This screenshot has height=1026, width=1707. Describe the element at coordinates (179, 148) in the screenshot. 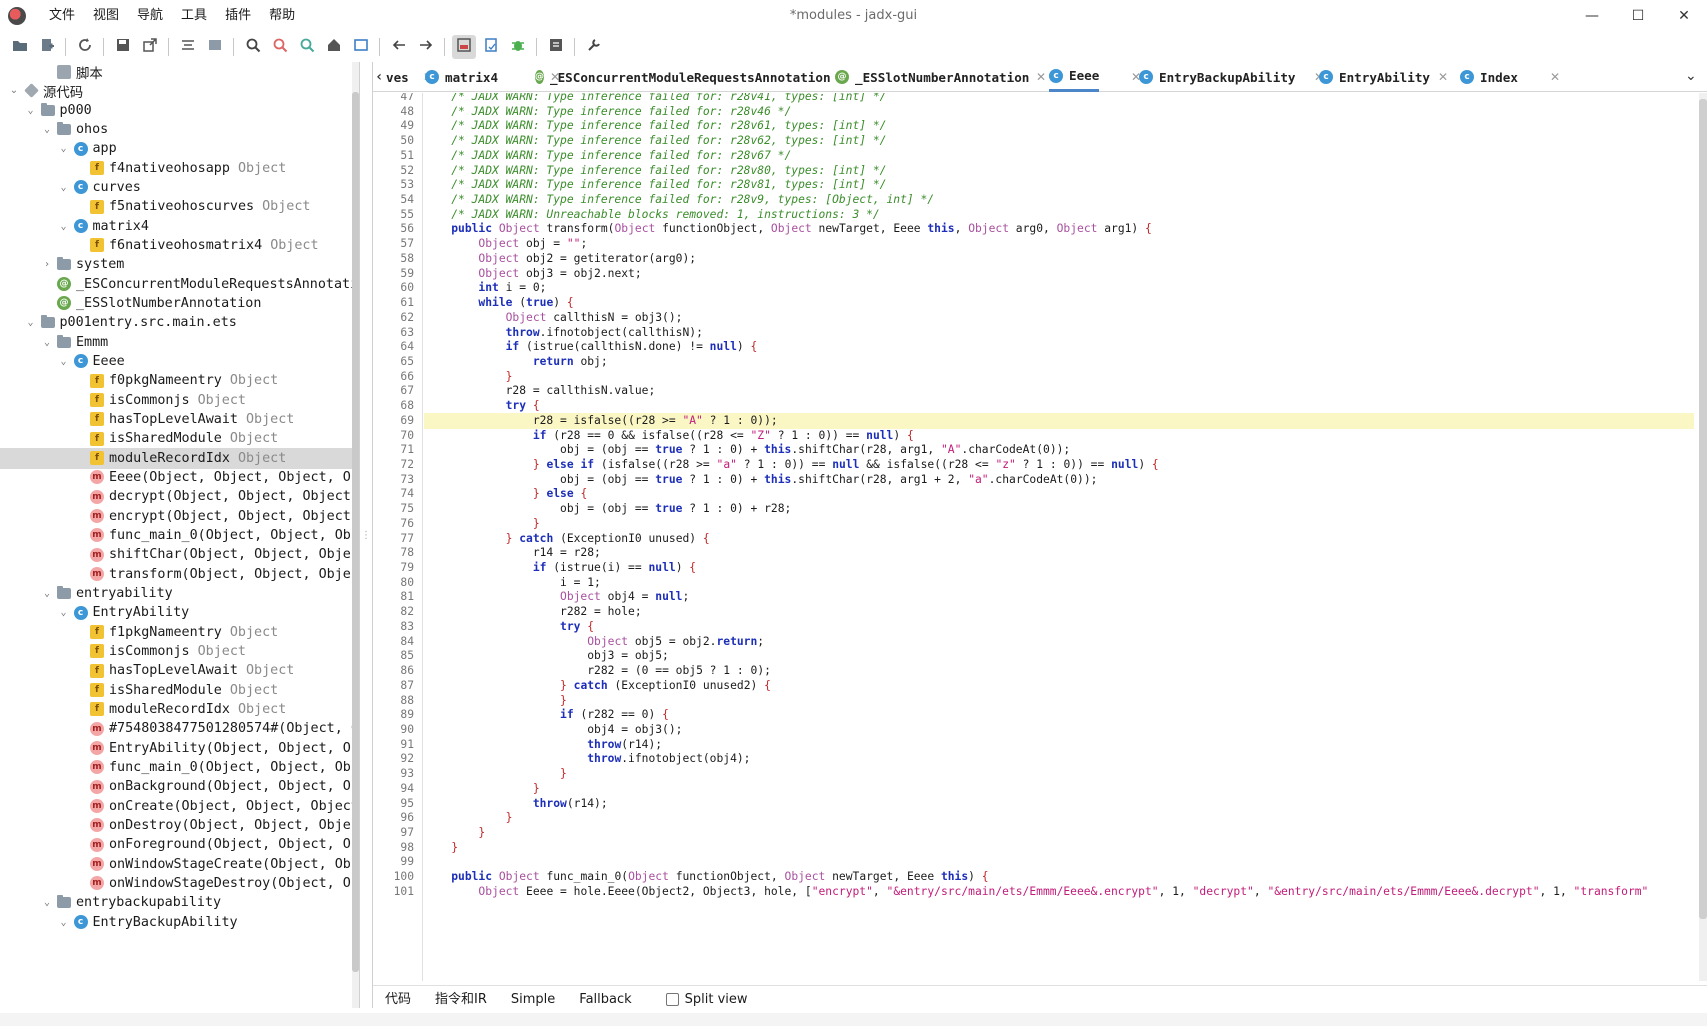

I see `tree-node: ⌄ c app` at that location.